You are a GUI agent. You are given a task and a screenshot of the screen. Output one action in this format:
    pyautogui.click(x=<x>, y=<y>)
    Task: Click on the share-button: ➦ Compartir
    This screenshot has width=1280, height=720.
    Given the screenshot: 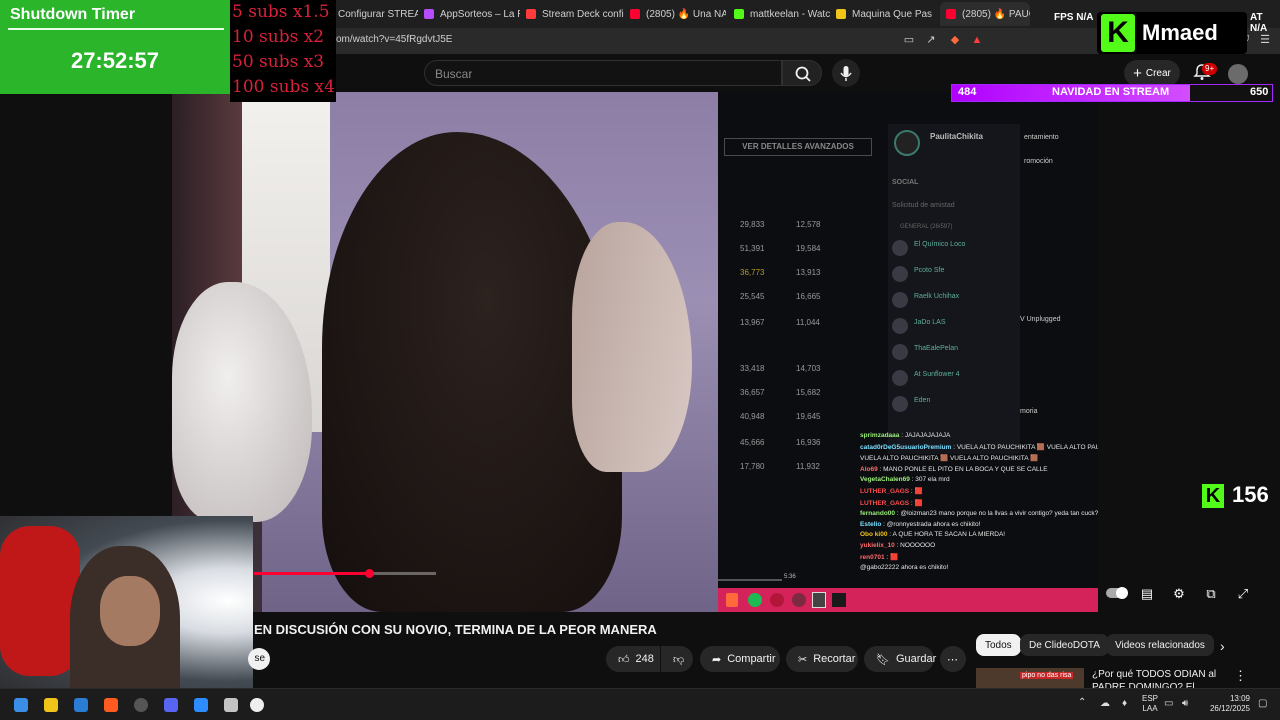 What is the action you would take?
    pyautogui.click(x=740, y=659)
    